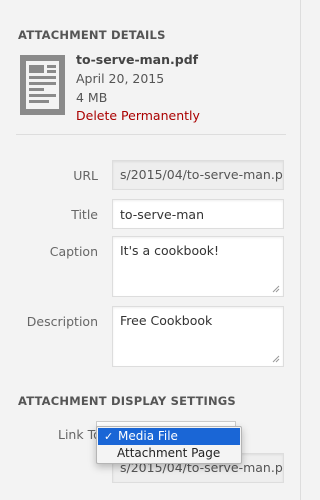 This screenshot has height=500, width=320. What do you see at coordinates (42, 85) in the screenshot?
I see `document-icon` at bounding box center [42, 85].